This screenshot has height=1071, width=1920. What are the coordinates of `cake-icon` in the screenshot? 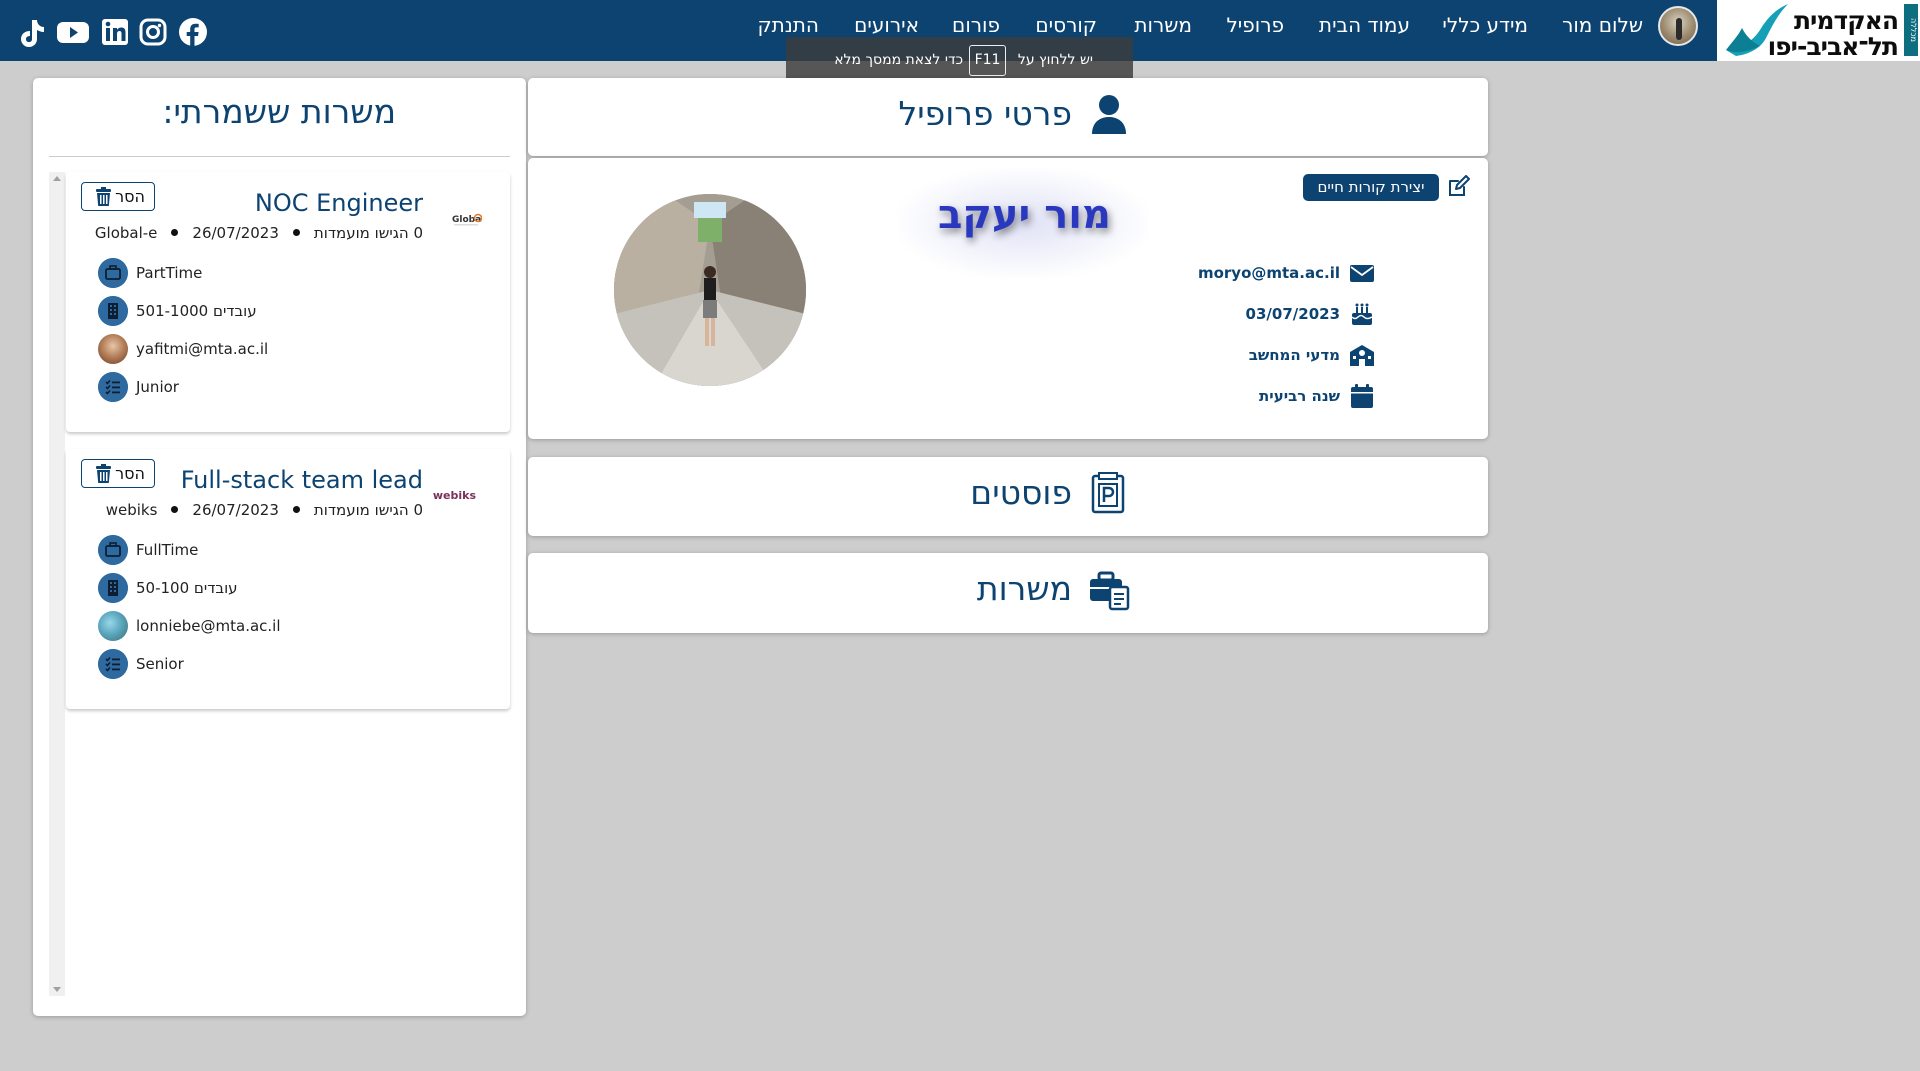 It's located at (1362, 314).